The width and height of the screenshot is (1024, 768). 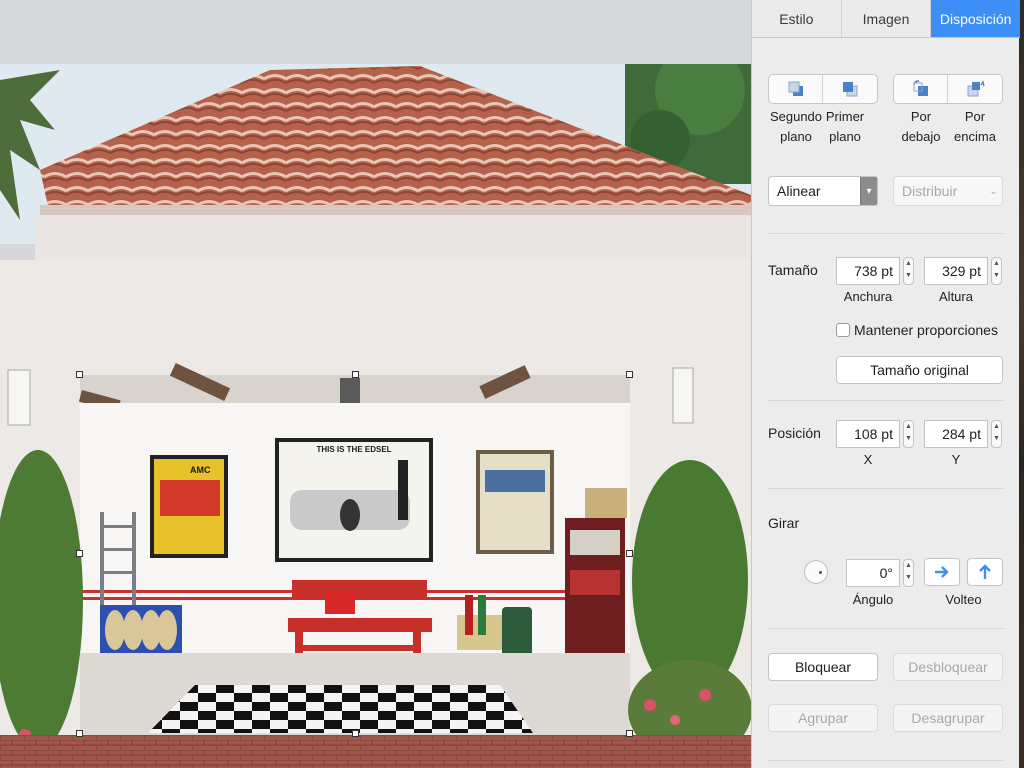 What do you see at coordinates (823, 667) in the screenshot?
I see `lock-button: Bloquear` at bounding box center [823, 667].